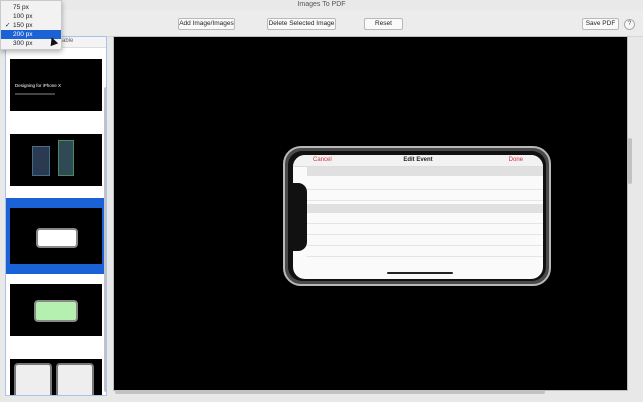 The image size is (643, 402). I want to click on thumbnail-2-panel-left, so click(41, 161).